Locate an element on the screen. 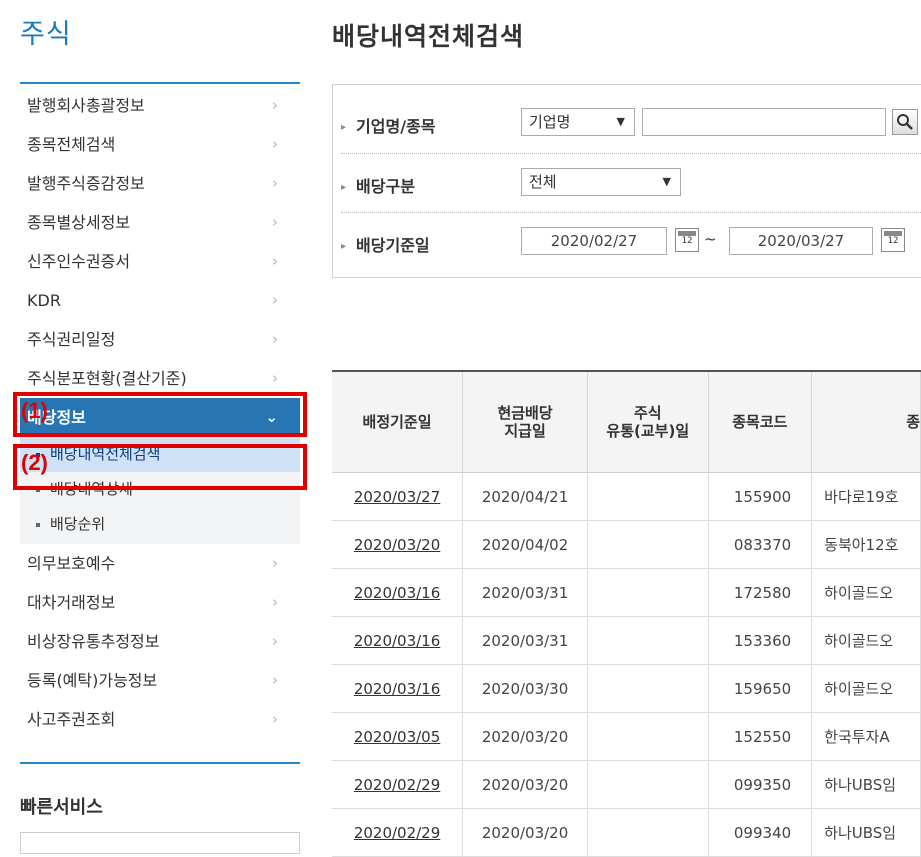  table-row: 2020/03/05 2020/03/20 152550 한국투자A is located at coordinates (626, 736).